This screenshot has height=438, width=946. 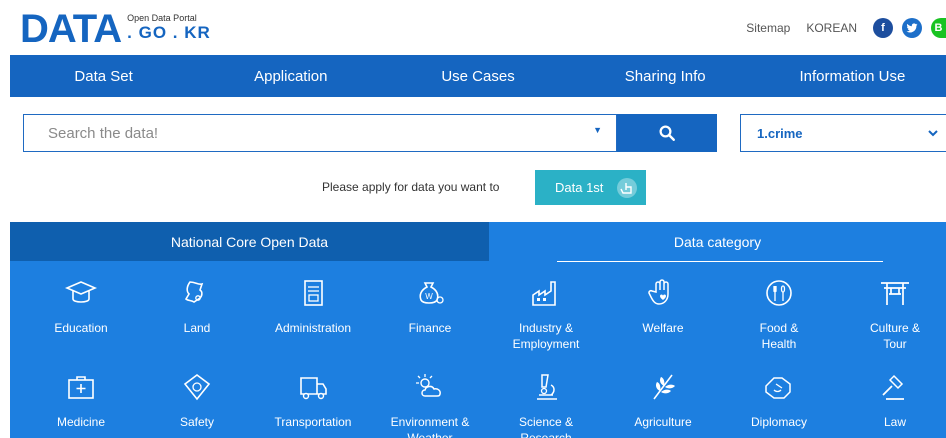 I want to click on category-education: Education, so click(x=81, y=307).